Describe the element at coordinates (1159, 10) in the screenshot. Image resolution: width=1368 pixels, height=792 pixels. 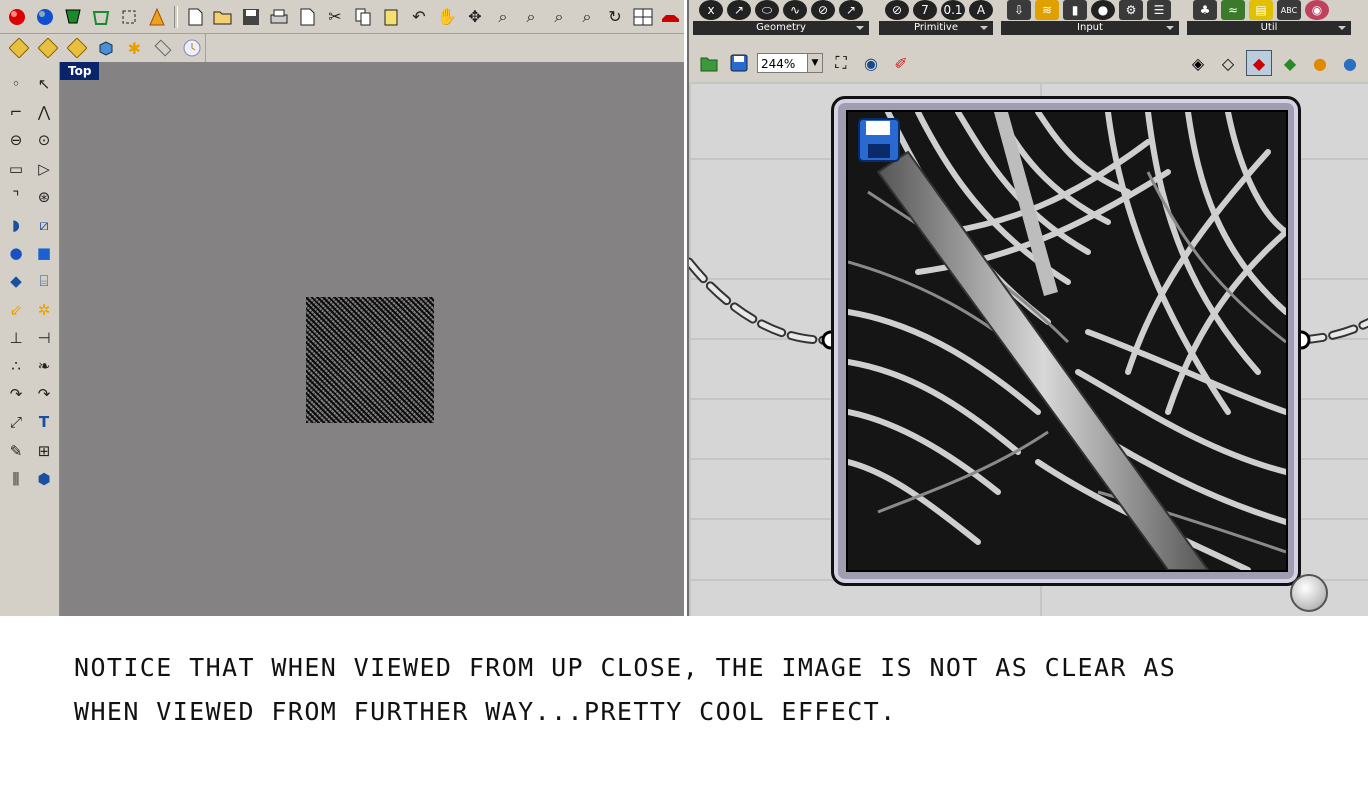
I see `input-icon-6: ☰` at that location.